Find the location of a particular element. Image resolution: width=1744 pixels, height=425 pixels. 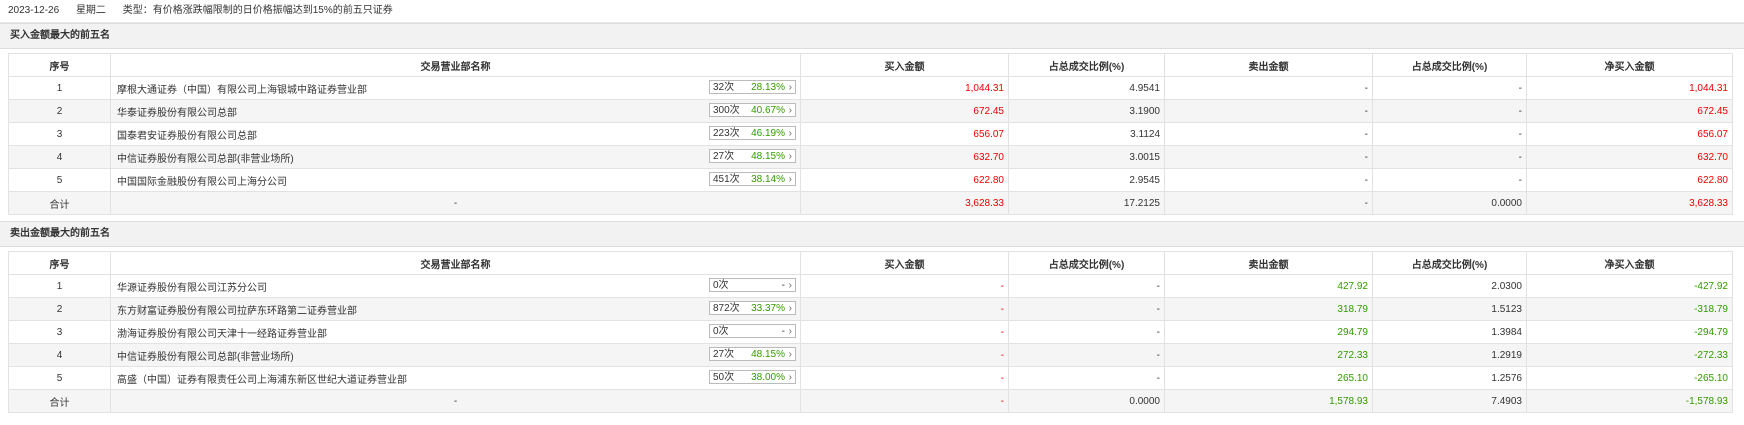

dept-name-link: 渤海证券股份有限公司天津十一经路证券营业部 is located at coordinates (221, 332).